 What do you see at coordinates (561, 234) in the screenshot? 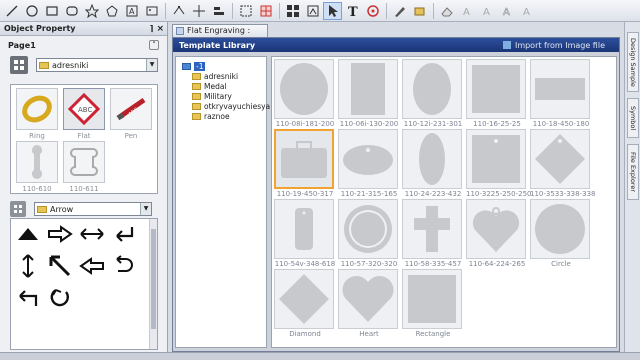
I see `gallery-item: Circle` at bounding box center [561, 234].